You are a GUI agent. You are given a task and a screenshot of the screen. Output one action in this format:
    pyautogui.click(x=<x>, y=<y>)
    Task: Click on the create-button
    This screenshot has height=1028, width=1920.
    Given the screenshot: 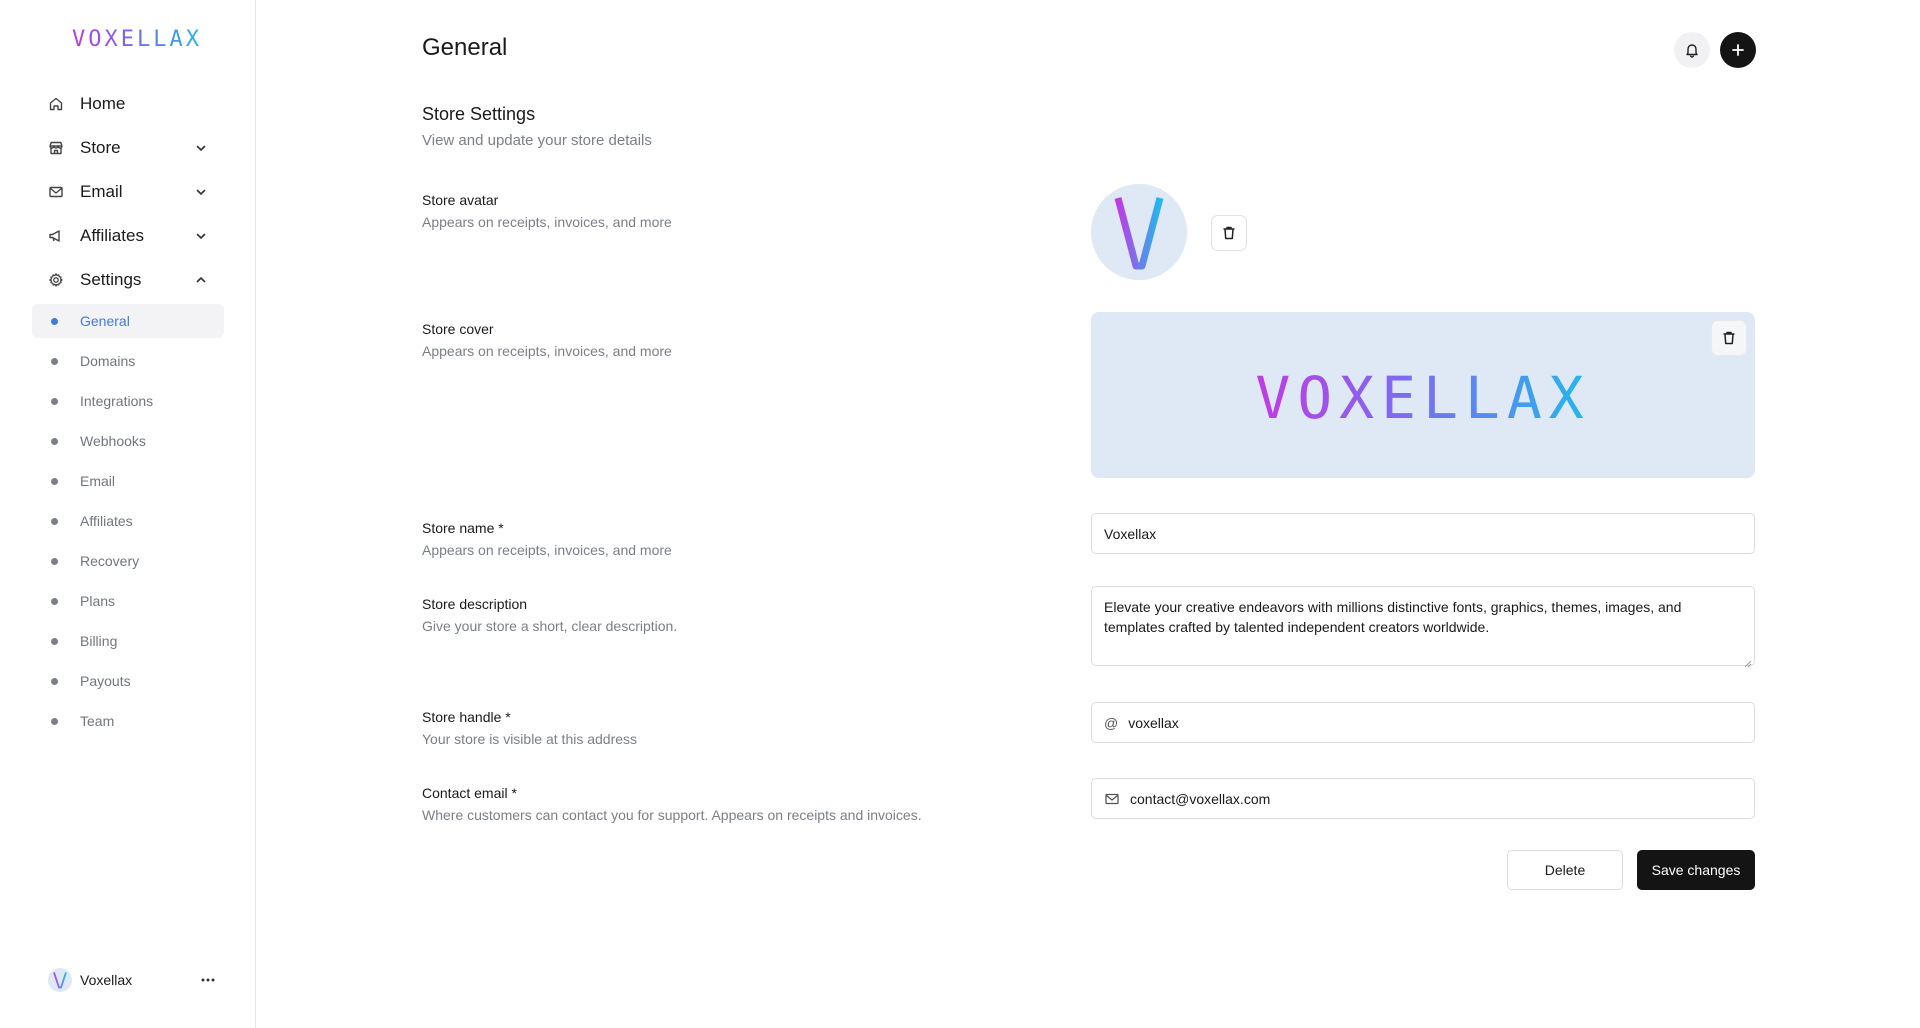 What is the action you would take?
    pyautogui.click(x=1738, y=50)
    